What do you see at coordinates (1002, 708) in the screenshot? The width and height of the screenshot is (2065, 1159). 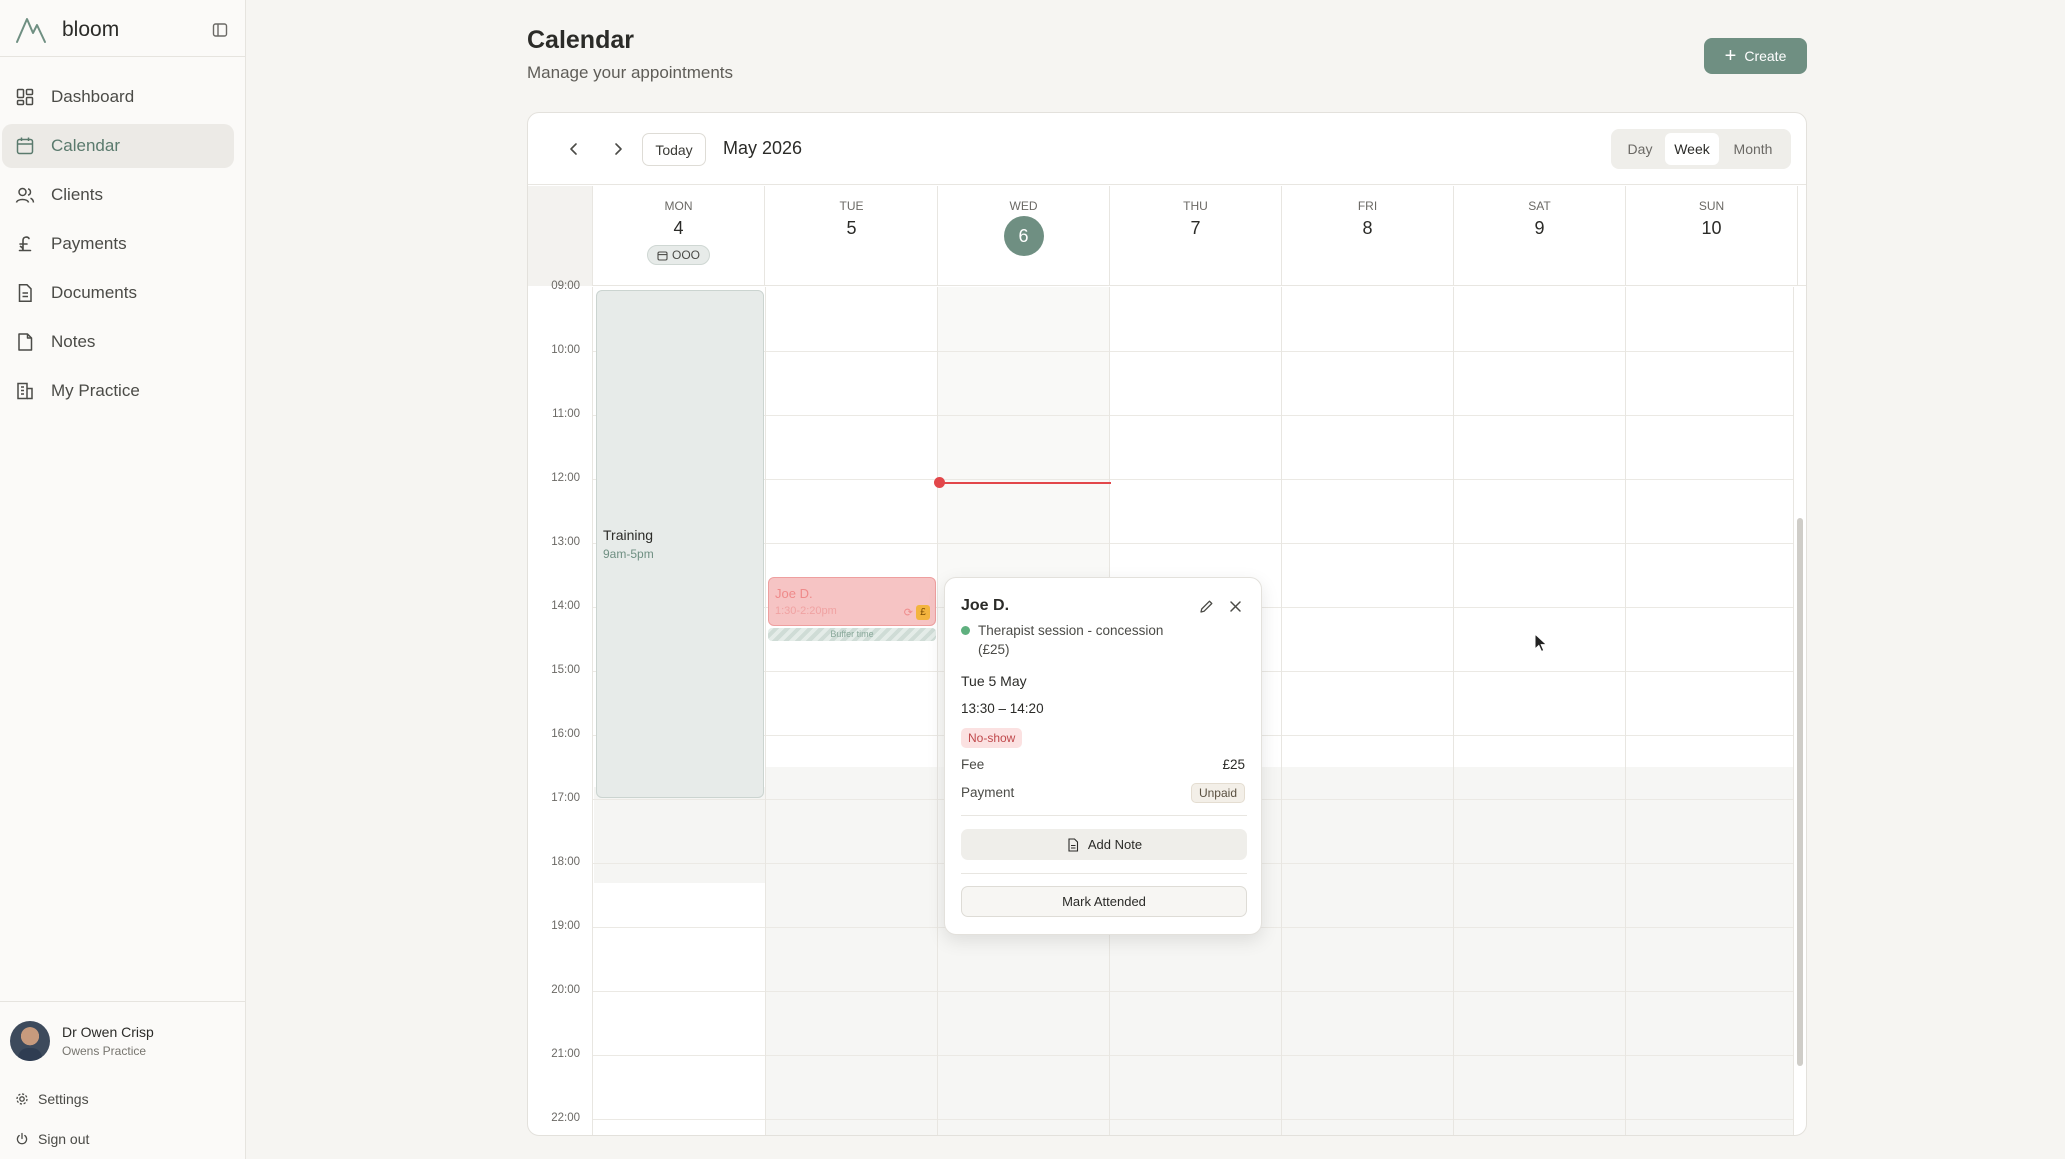 I see `appointment-time-range: 13:30 – 14:20` at bounding box center [1002, 708].